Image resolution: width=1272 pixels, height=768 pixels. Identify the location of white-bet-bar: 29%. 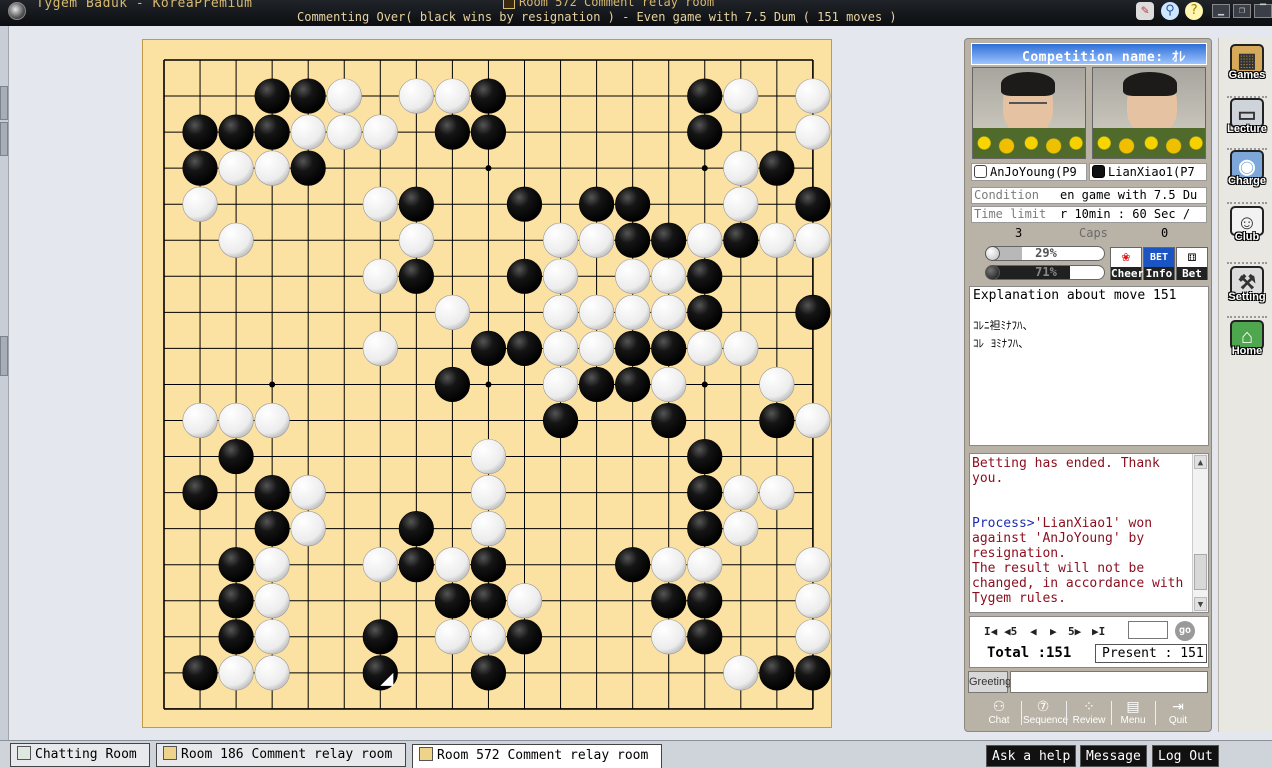
(1046, 253).